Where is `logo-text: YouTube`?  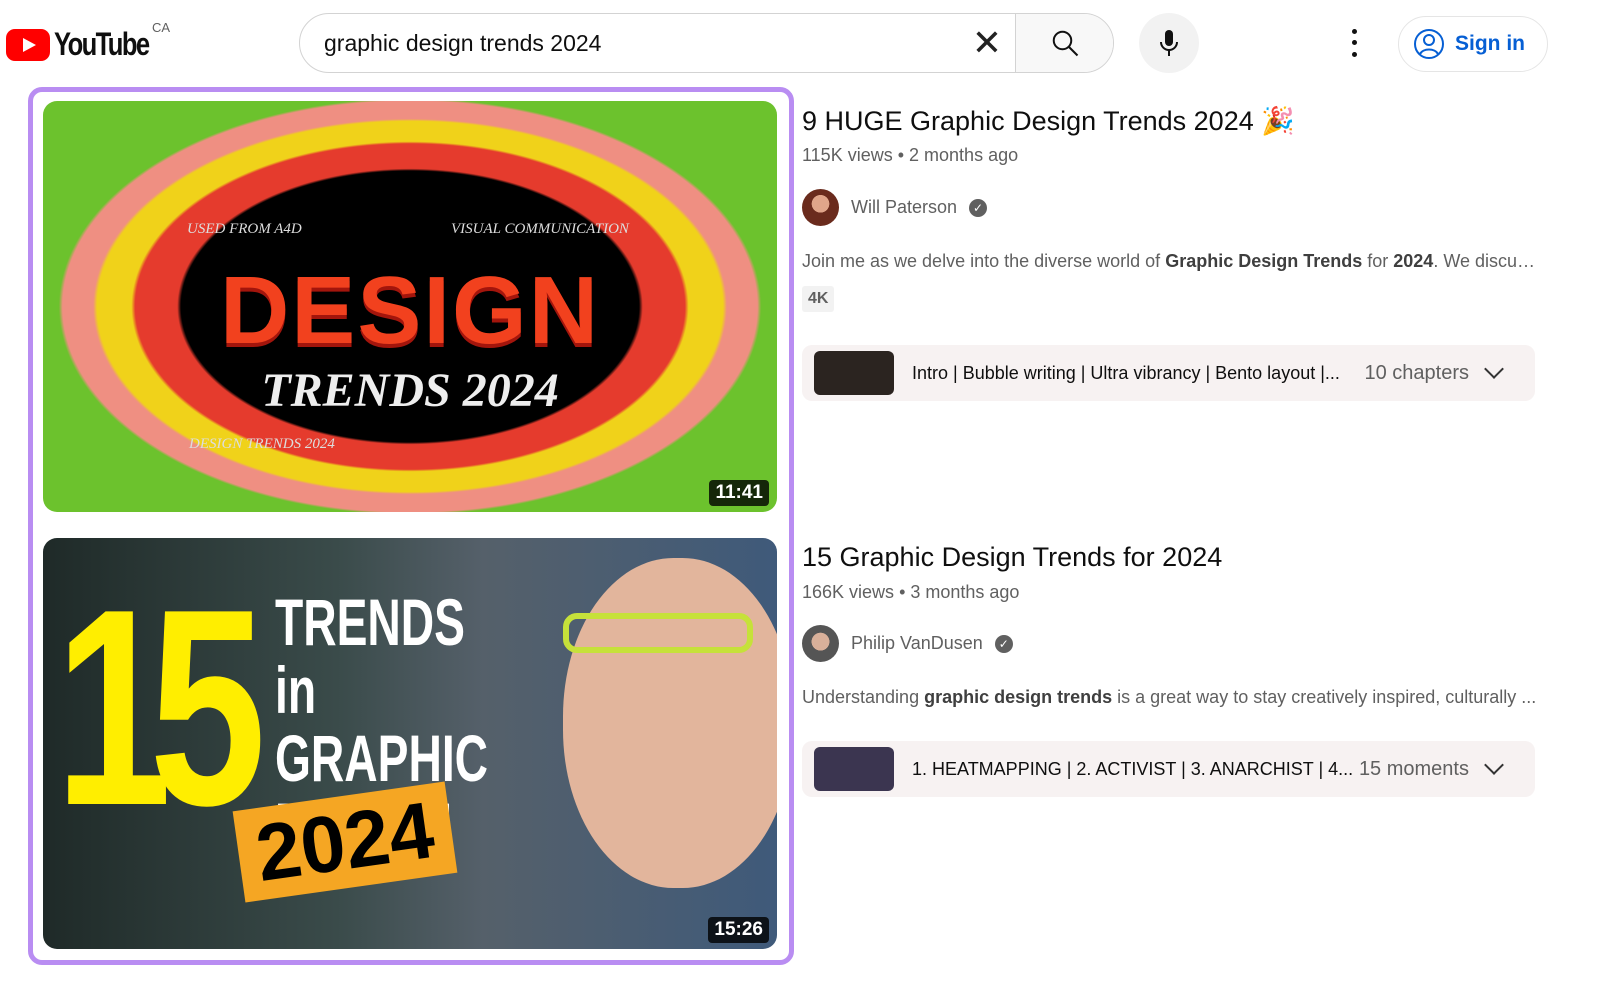 logo-text: YouTube is located at coordinates (102, 44).